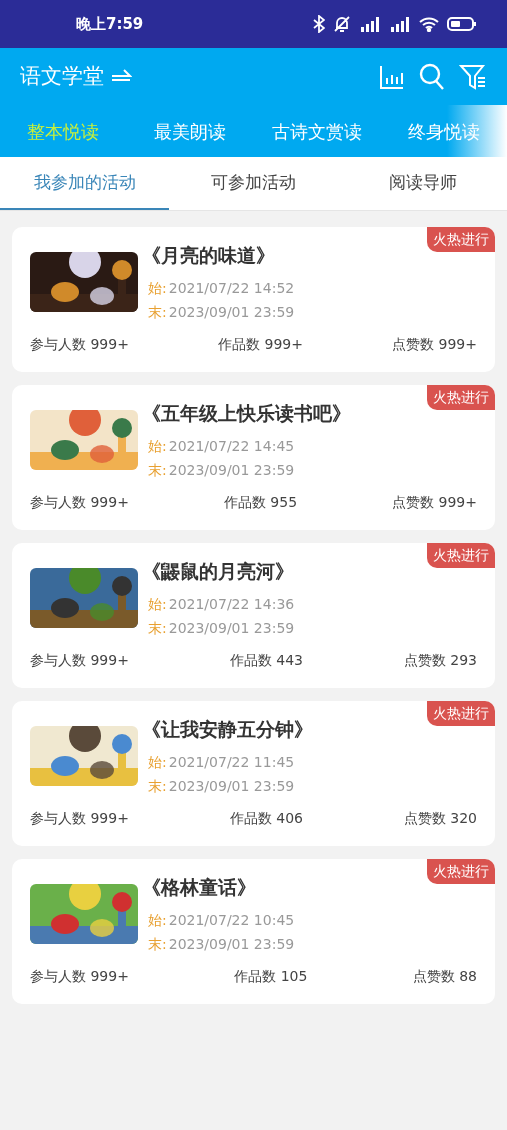 The width and height of the screenshot is (507, 1130). Describe the element at coordinates (266, 818) in the screenshot. I see `stat-text: 作品数 406` at that location.